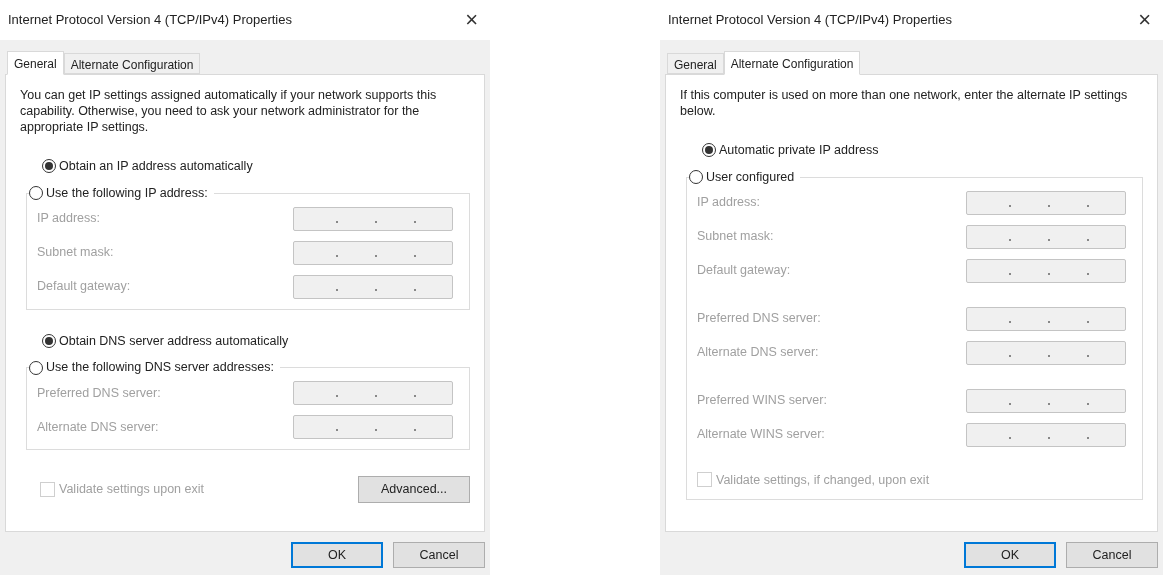 The height and width of the screenshot is (575, 1163). I want to click on intro-text: You can get IP settings assigned automatically if your network supports this capability. Otherwise, you need to ask your network administrator for the appropriate IP settings., so click(229, 111).